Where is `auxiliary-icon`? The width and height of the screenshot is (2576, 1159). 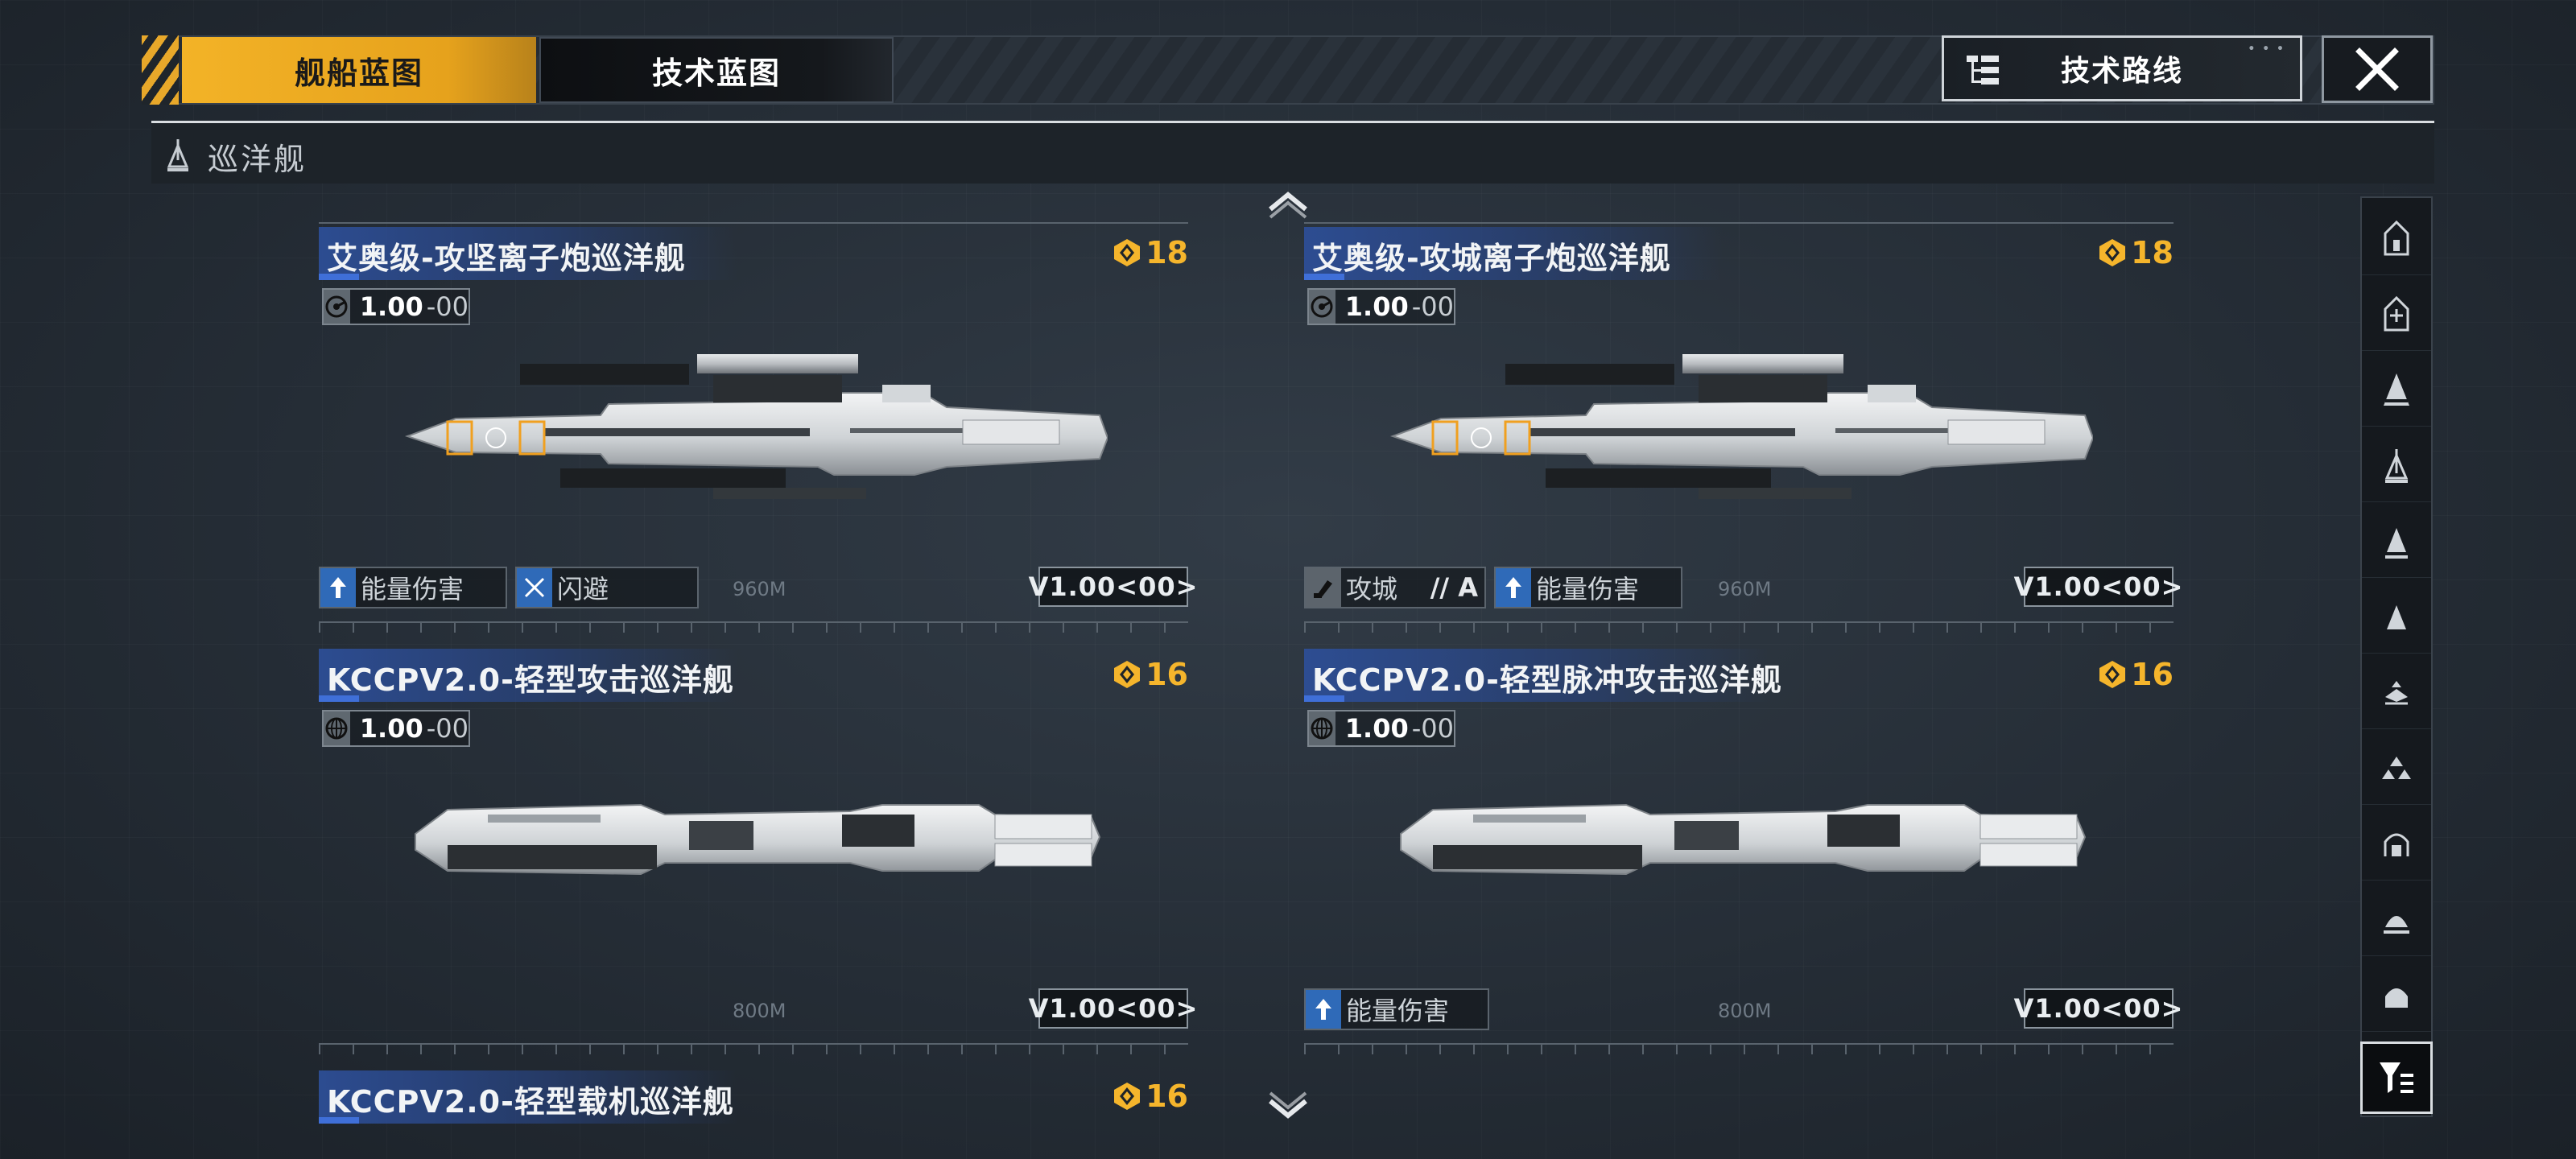 auxiliary-icon is located at coordinates (2396, 844).